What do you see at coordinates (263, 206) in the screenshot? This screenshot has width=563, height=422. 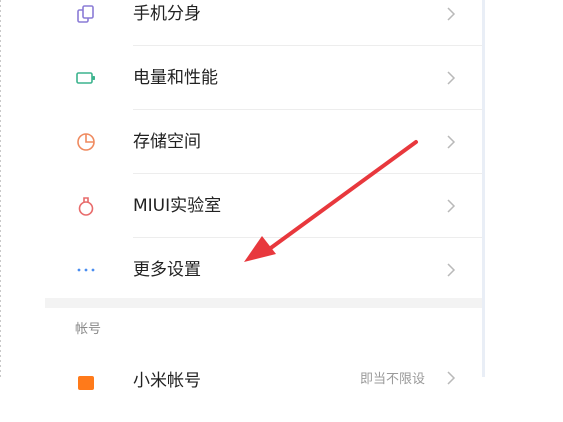 I see `settings-item-miui-lab: MIUI实验室` at bounding box center [263, 206].